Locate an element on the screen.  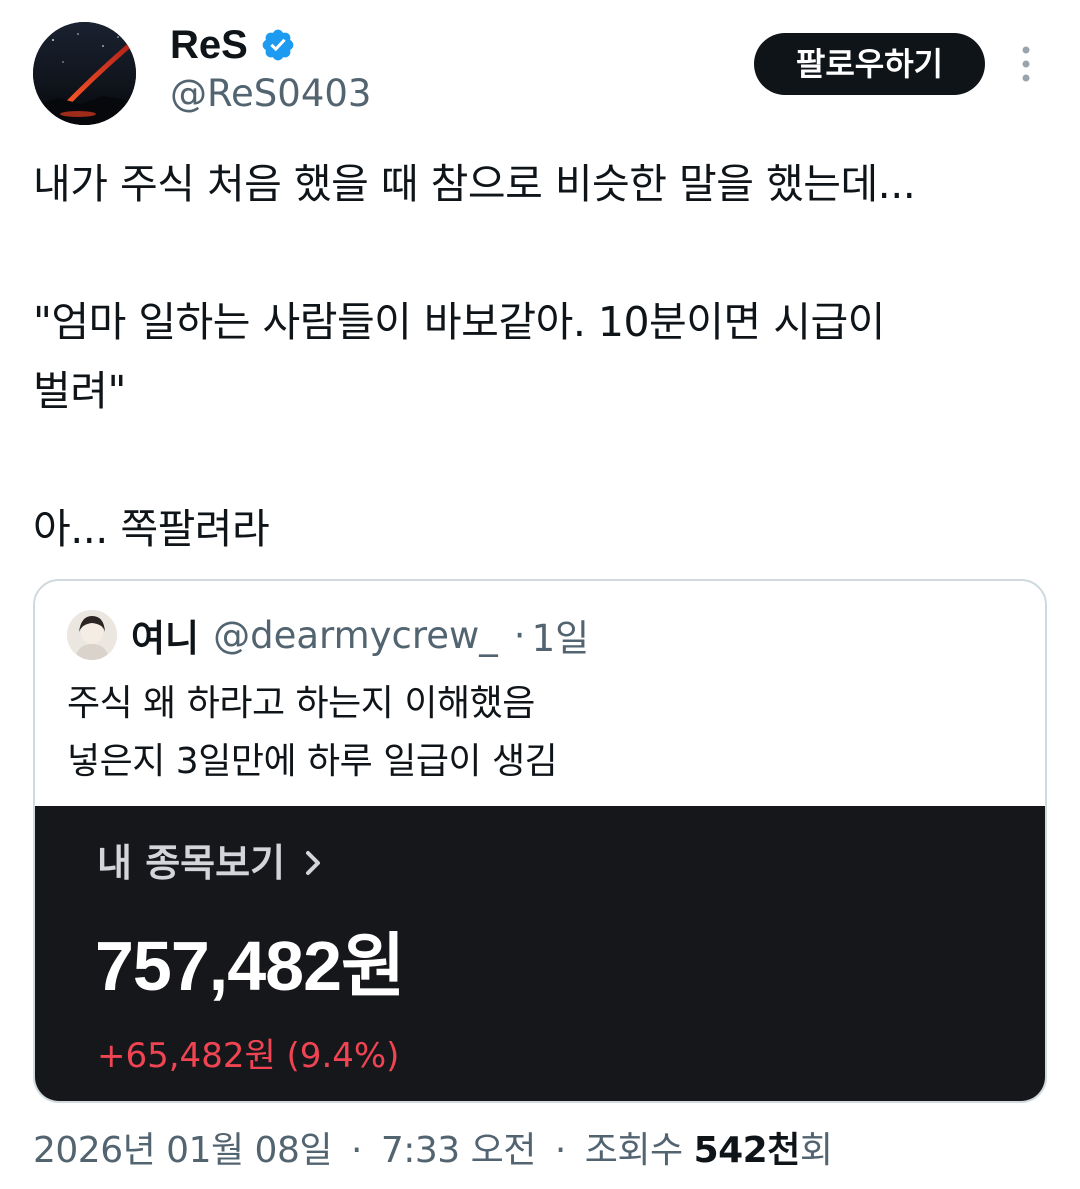
author-avatar is located at coordinates (84, 73).